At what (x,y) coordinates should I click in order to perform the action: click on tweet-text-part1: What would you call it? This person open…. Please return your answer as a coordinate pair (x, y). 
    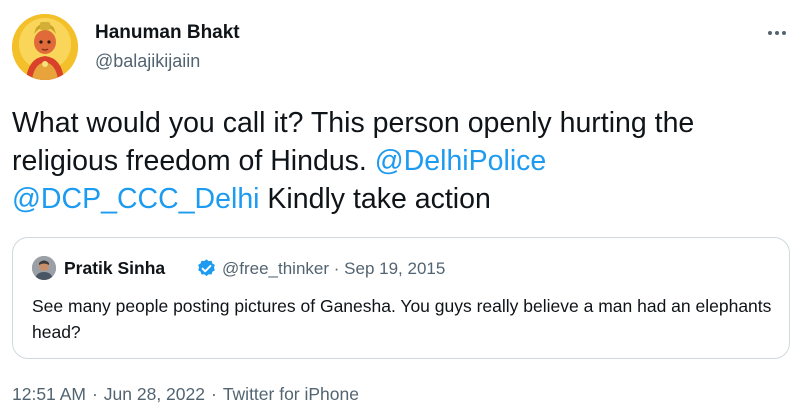
    Looking at the image, I should click on (353, 142).